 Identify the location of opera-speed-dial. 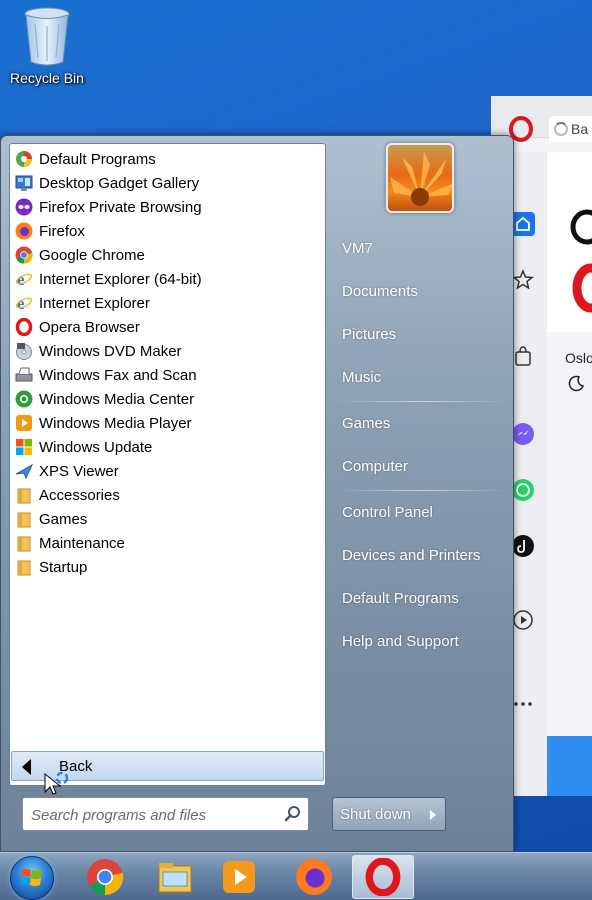
(569, 242).